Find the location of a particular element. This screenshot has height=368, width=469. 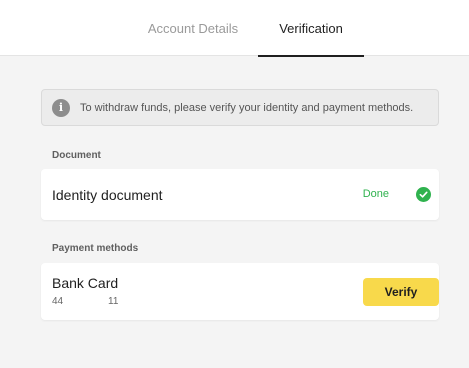

check-circle-icon is located at coordinates (423, 194).